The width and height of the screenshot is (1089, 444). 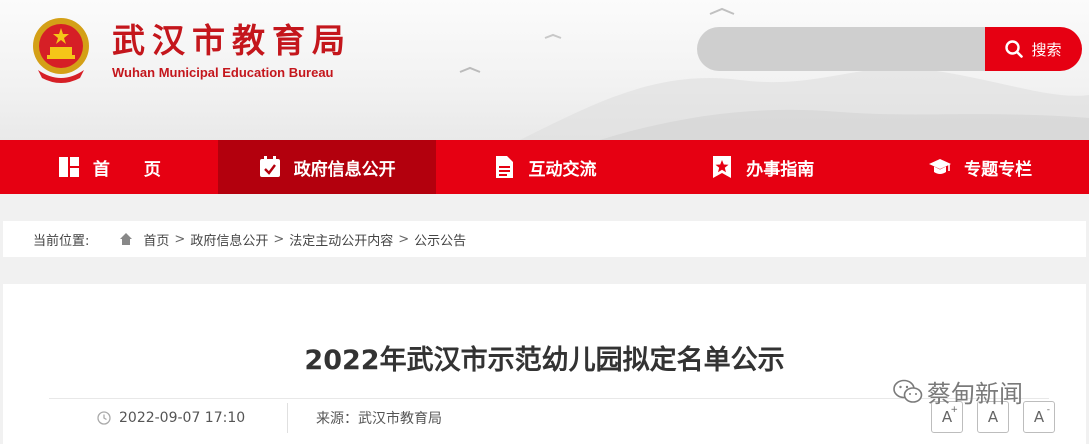 What do you see at coordinates (182, 418) in the screenshot?
I see `publish-date-value: 2022-09-07 17:10` at bounding box center [182, 418].